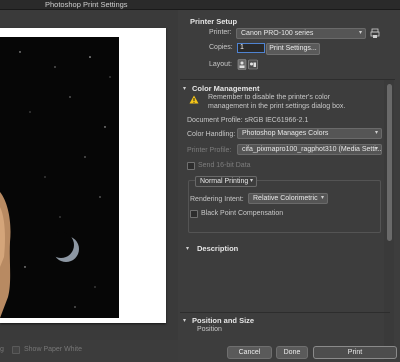 The width and height of the screenshot is (400, 362). I want to click on normal-printing-value: Normal Printing, so click(224, 181).